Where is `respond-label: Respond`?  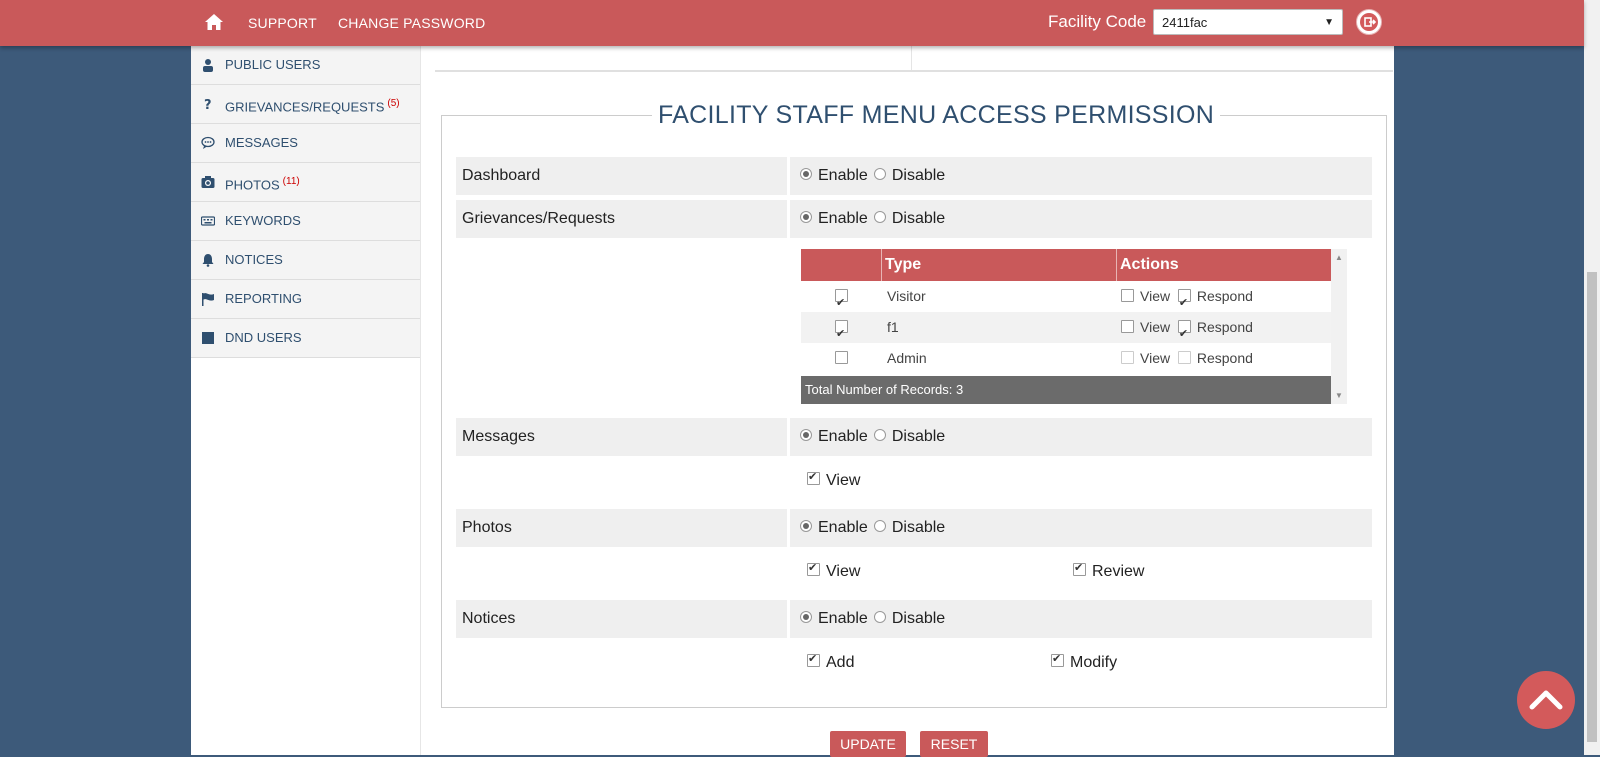 respond-label: Respond is located at coordinates (1224, 327).